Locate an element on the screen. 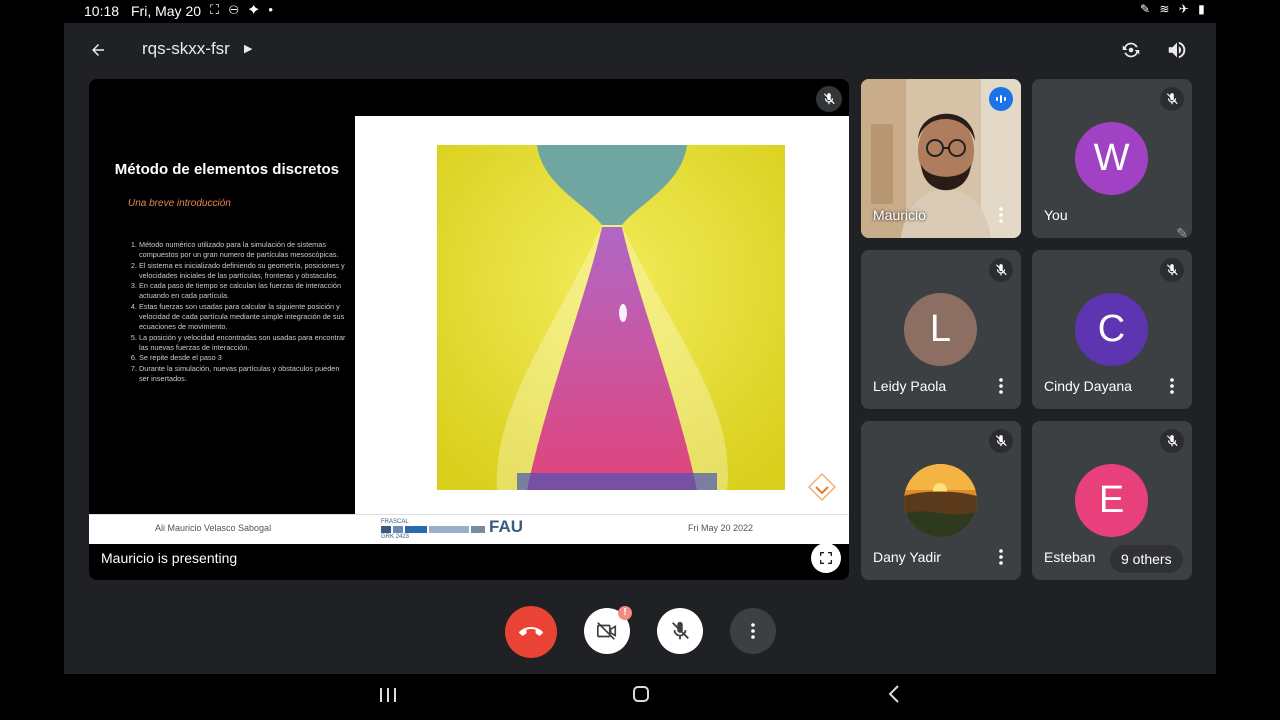 The width and height of the screenshot is (1280, 720). participant-tile-leidy-paola: L Leidy Paola is located at coordinates (941, 329).